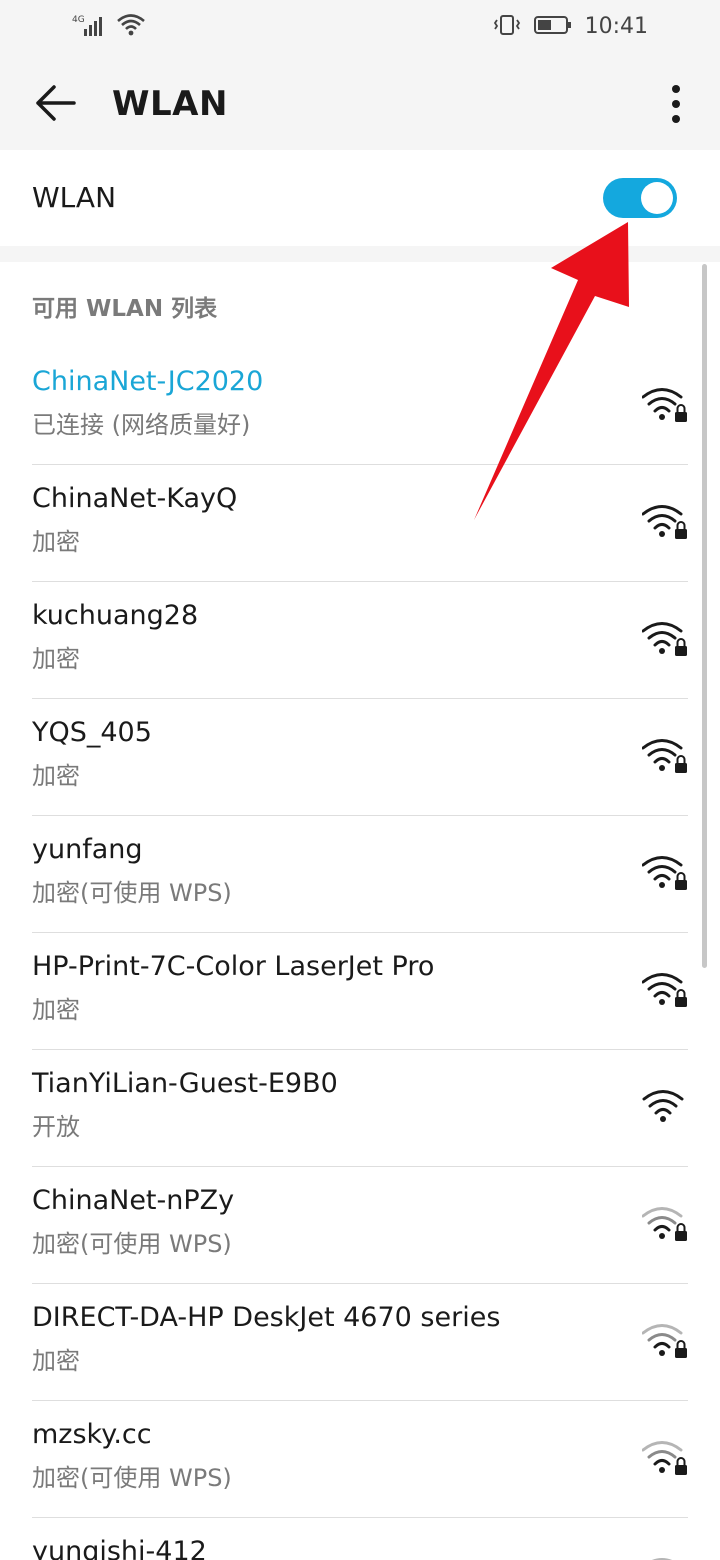  I want to click on network-item: ChinaNet-JC2020 已连接 (网络质量好), so click(360, 406).